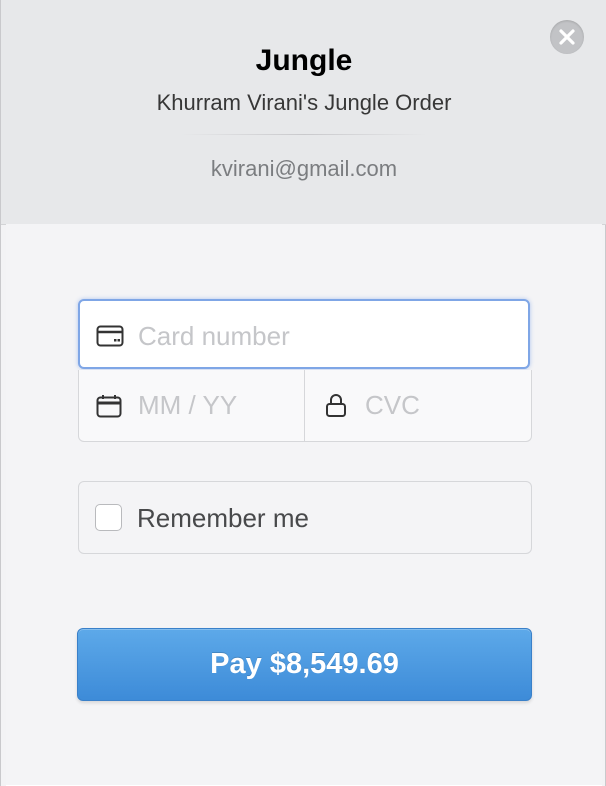 The height and width of the screenshot is (786, 606). I want to click on pay-button-label: Pay $8,549.69, so click(304, 664).